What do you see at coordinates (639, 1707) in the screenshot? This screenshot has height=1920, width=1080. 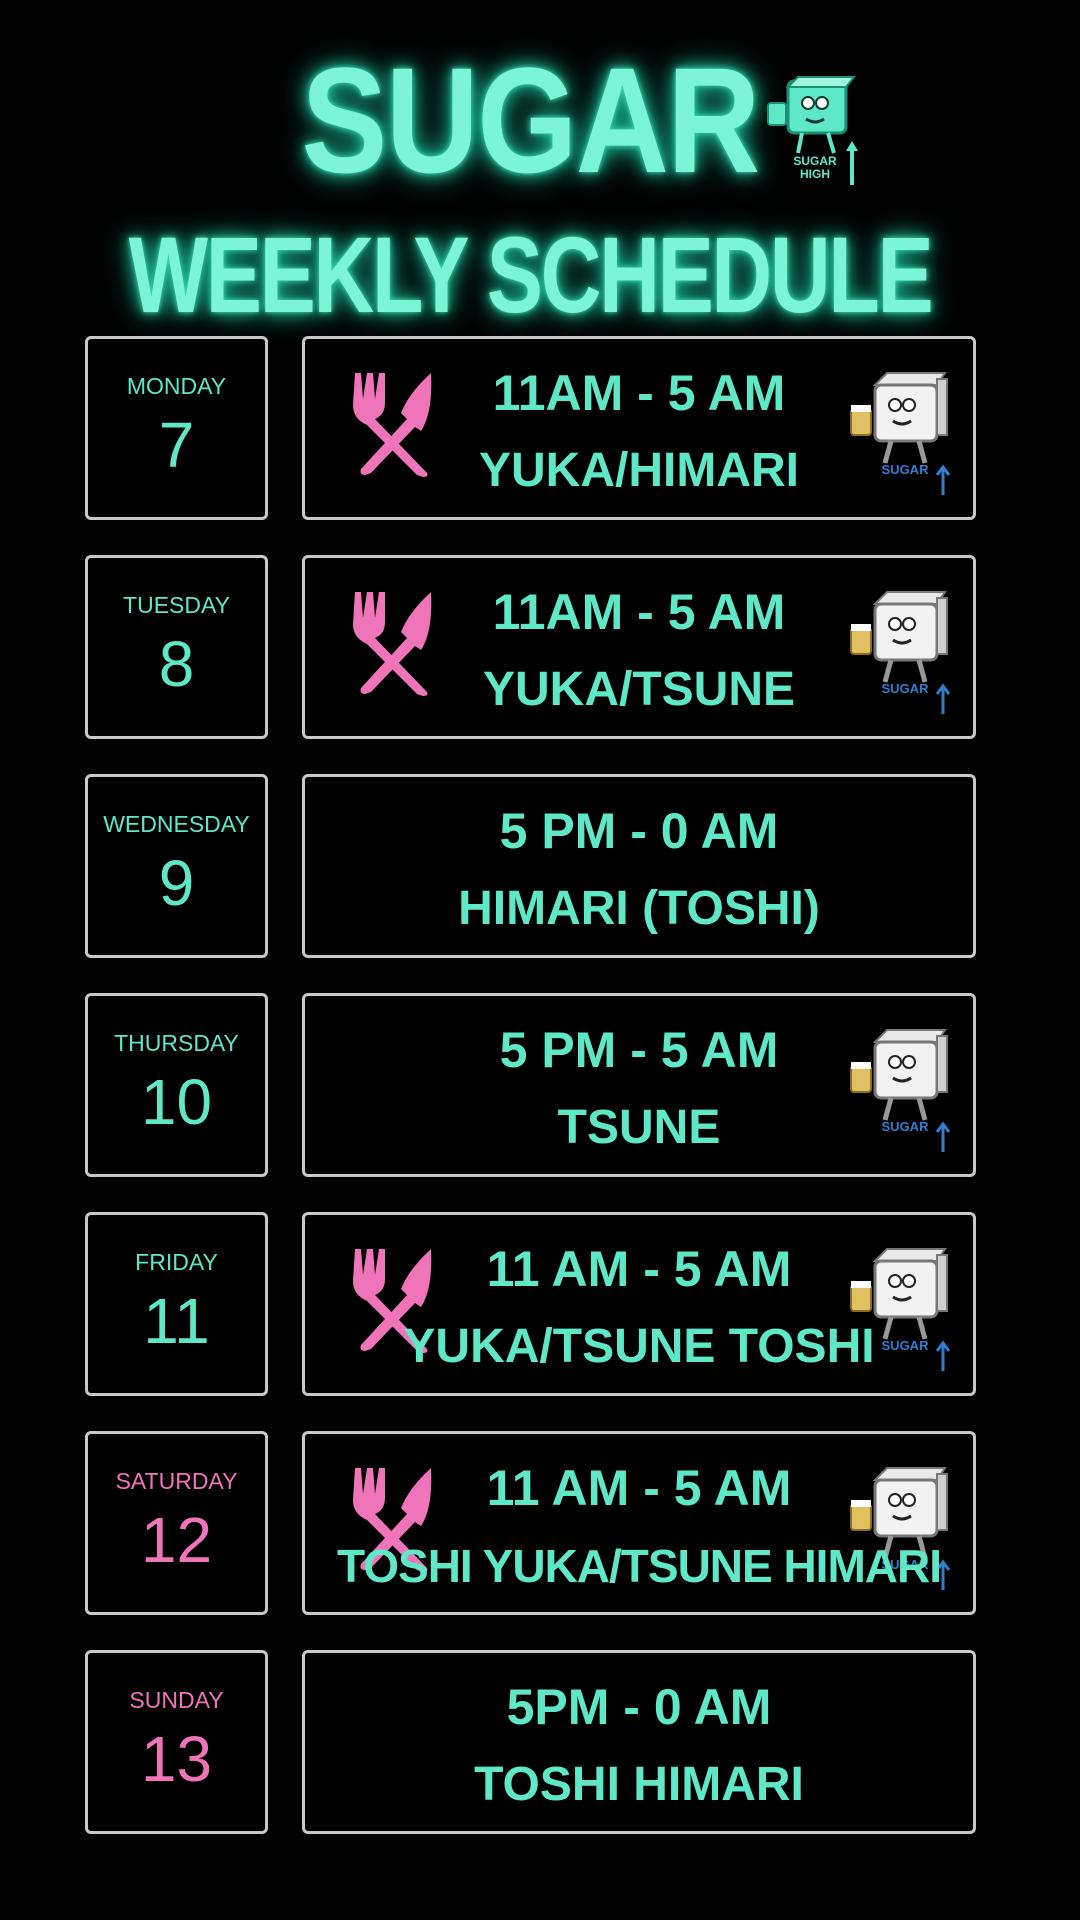 I see `slot-time: 5PM - 0 AM` at bounding box center [639, 1707].